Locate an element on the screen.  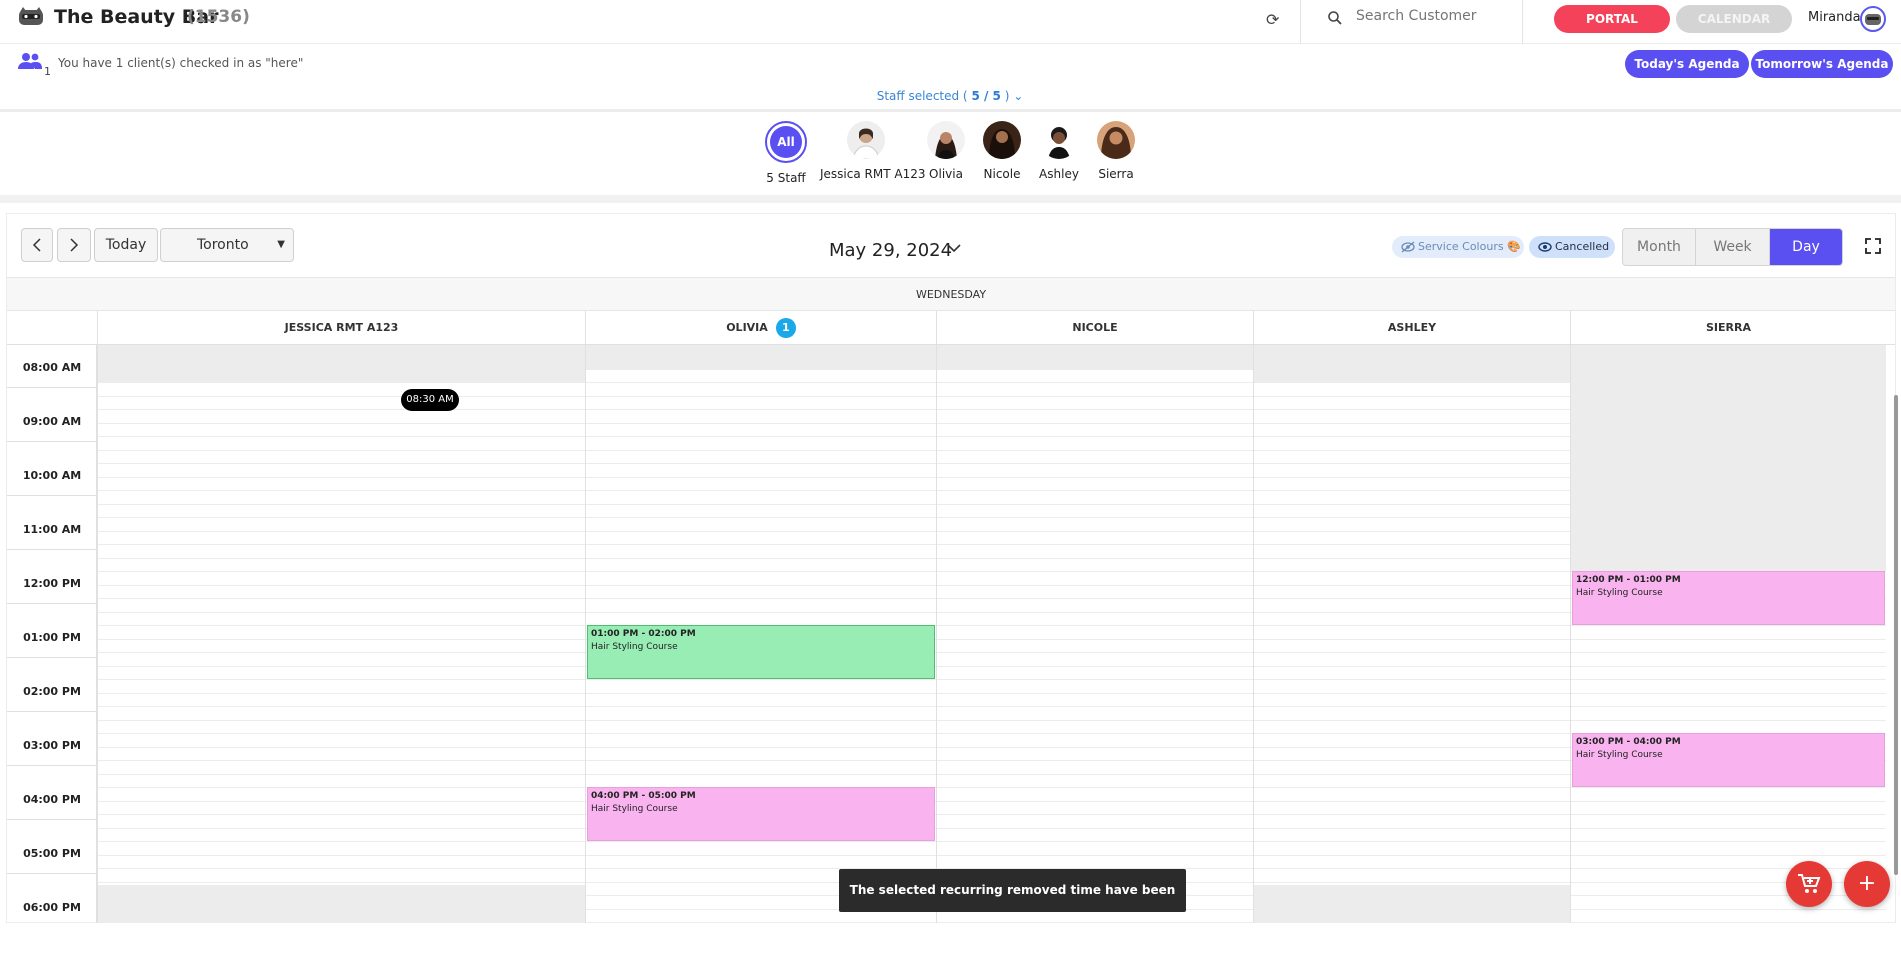
cart-fab-button is located at coordinates (1809, 884).